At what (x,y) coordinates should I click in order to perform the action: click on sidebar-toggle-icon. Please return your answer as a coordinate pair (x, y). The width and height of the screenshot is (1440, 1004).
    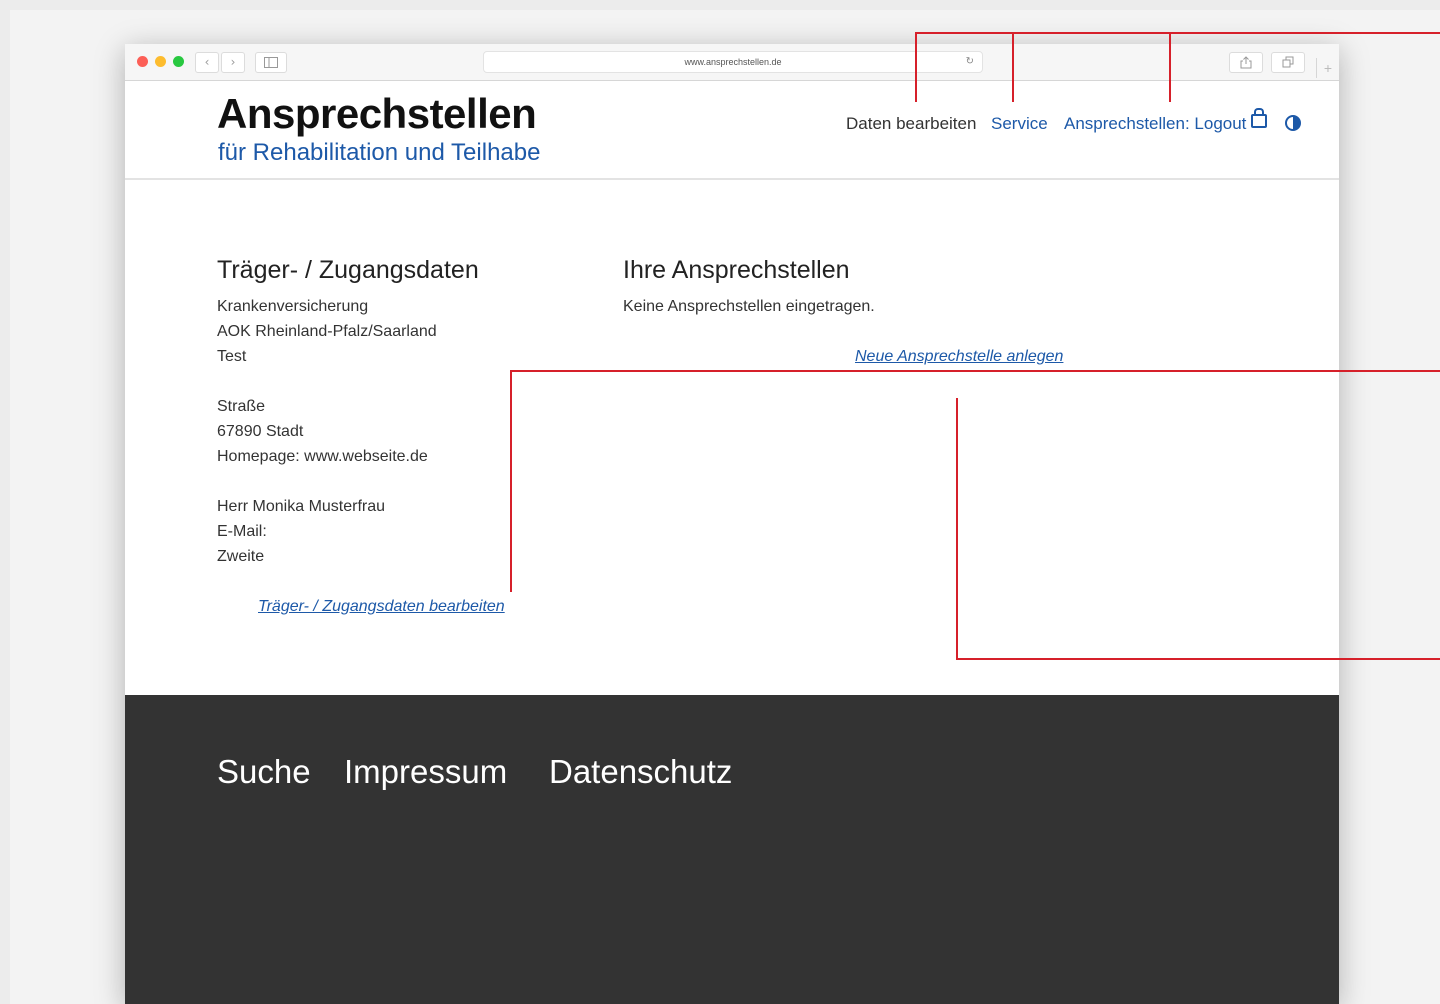
    Looking at the image, I should click on (271, 62).